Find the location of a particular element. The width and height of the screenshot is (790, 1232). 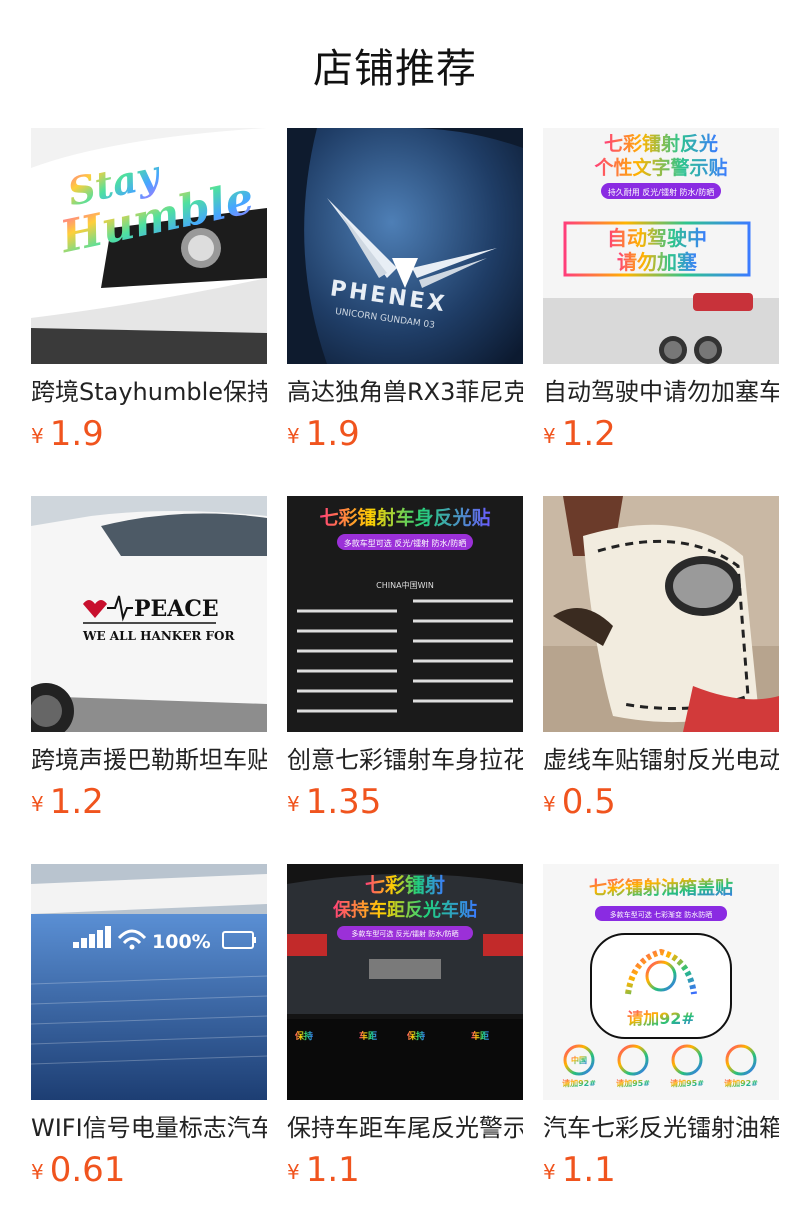

product-price: ¥0.5 is located at coordinates (579, 802).